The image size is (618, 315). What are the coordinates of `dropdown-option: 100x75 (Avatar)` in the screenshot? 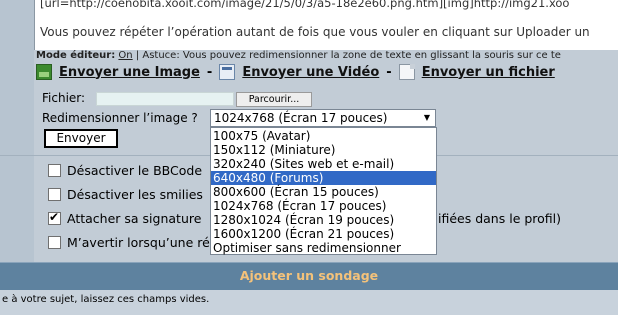 It's located at (323, 136).